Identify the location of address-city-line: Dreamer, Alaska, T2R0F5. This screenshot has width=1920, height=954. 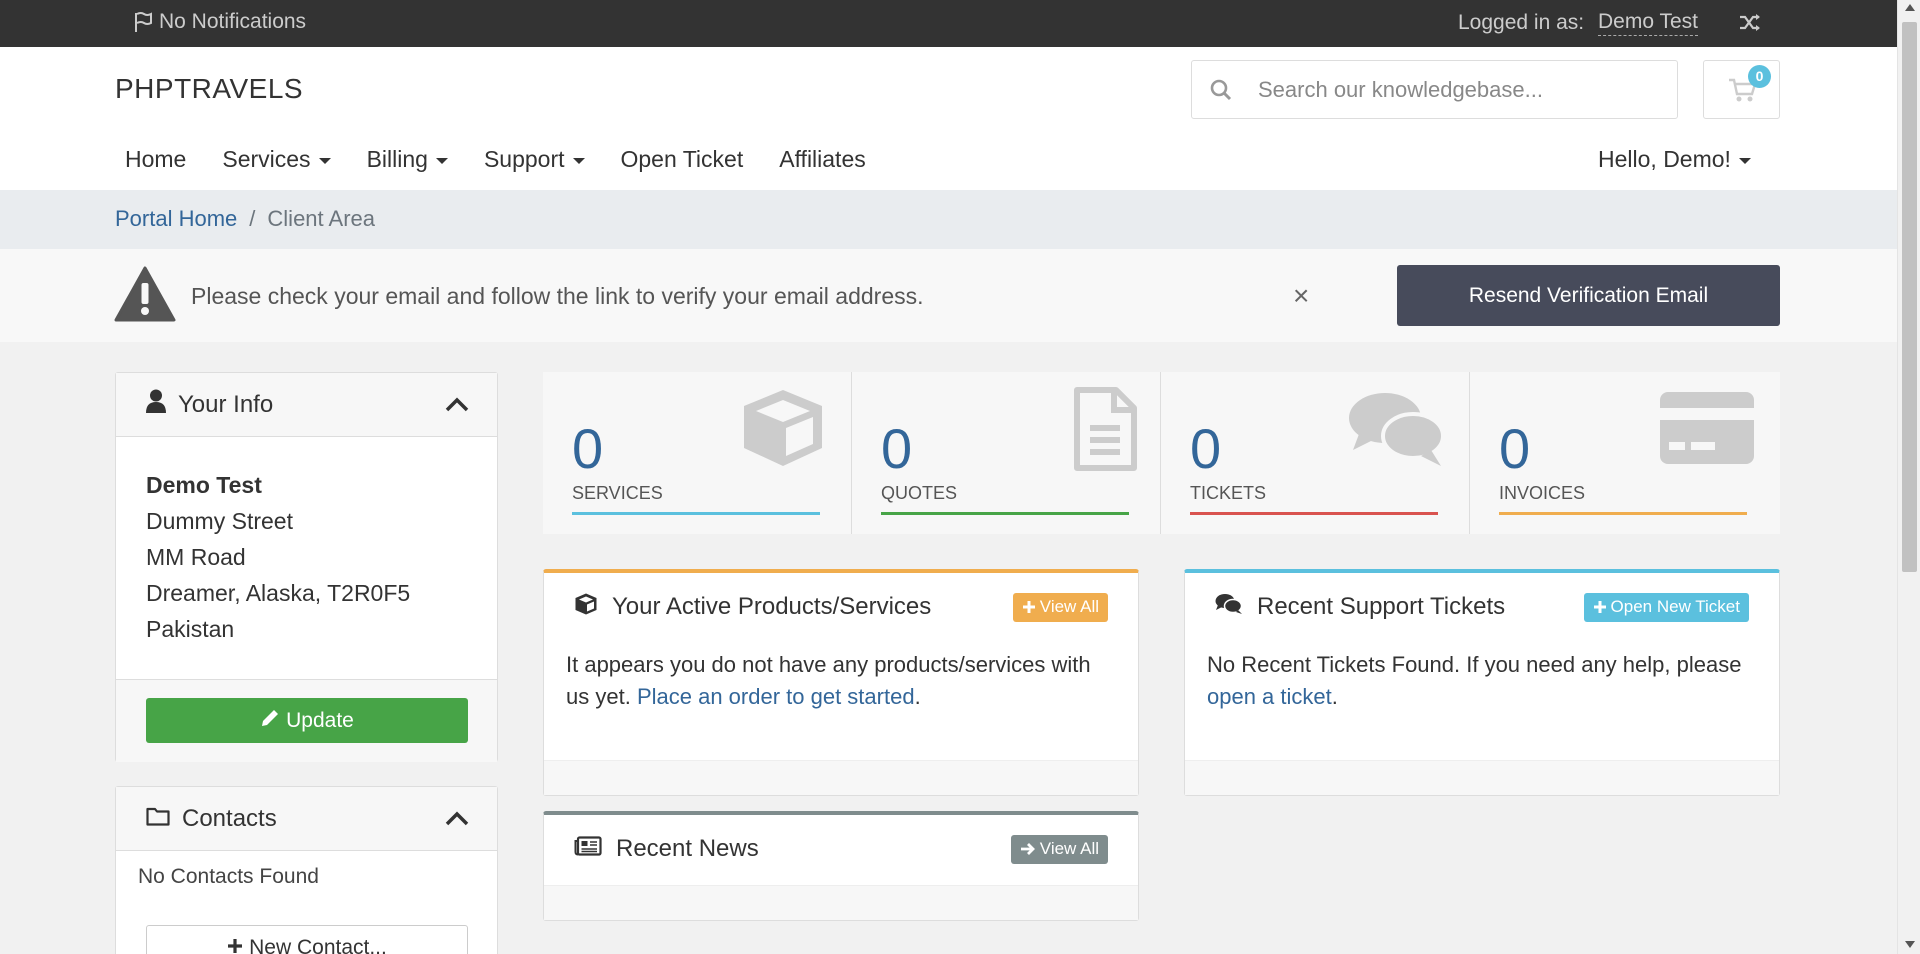
(278, 593).